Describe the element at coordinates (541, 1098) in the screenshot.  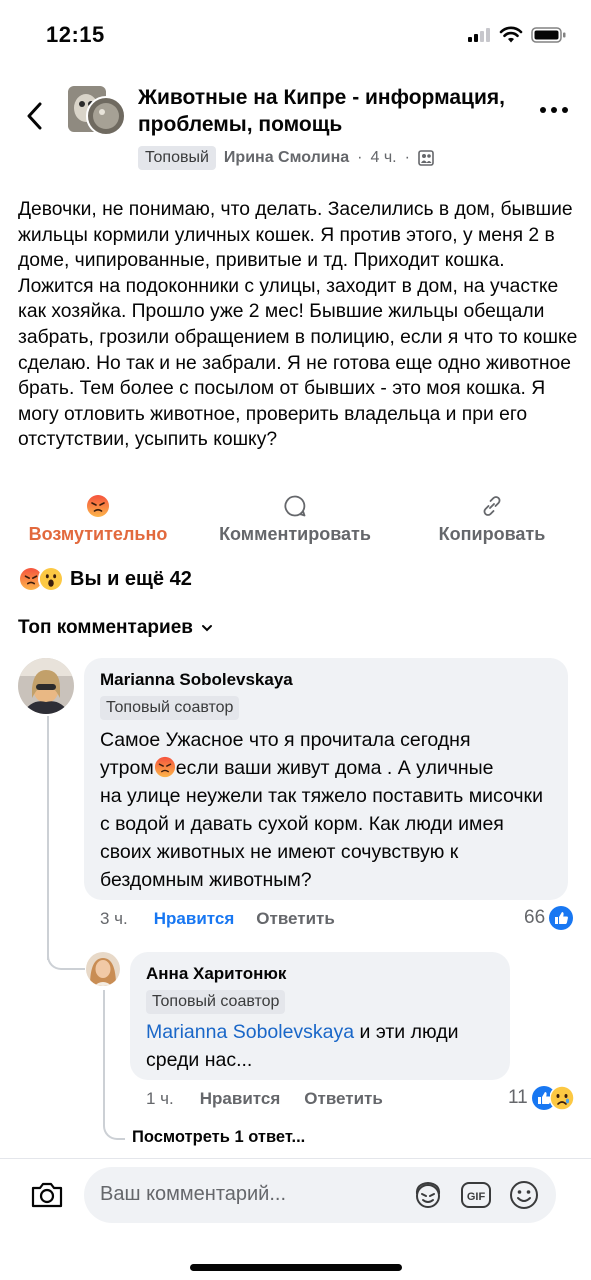
I see `comment-reaction-count: 11` at that location.